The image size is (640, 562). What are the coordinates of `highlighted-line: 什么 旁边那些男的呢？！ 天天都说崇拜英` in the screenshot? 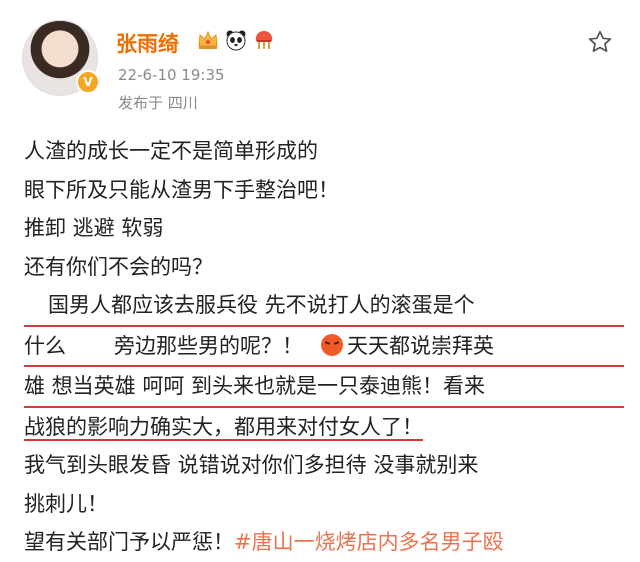 It's located at (324, 347).